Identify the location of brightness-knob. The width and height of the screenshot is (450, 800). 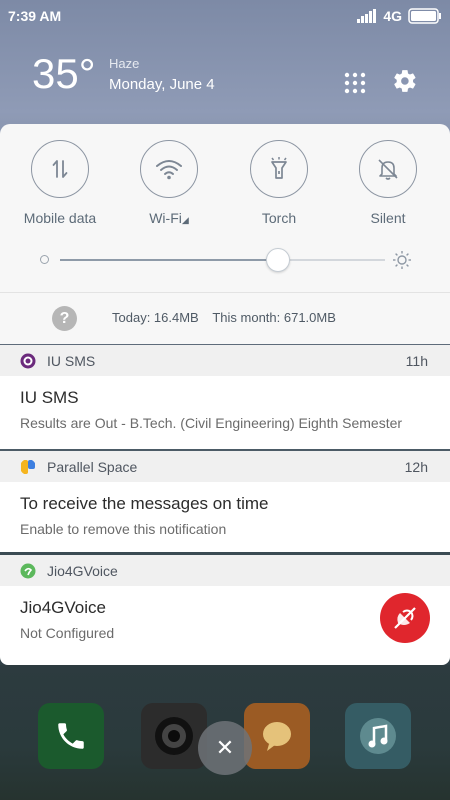
(277, 260).